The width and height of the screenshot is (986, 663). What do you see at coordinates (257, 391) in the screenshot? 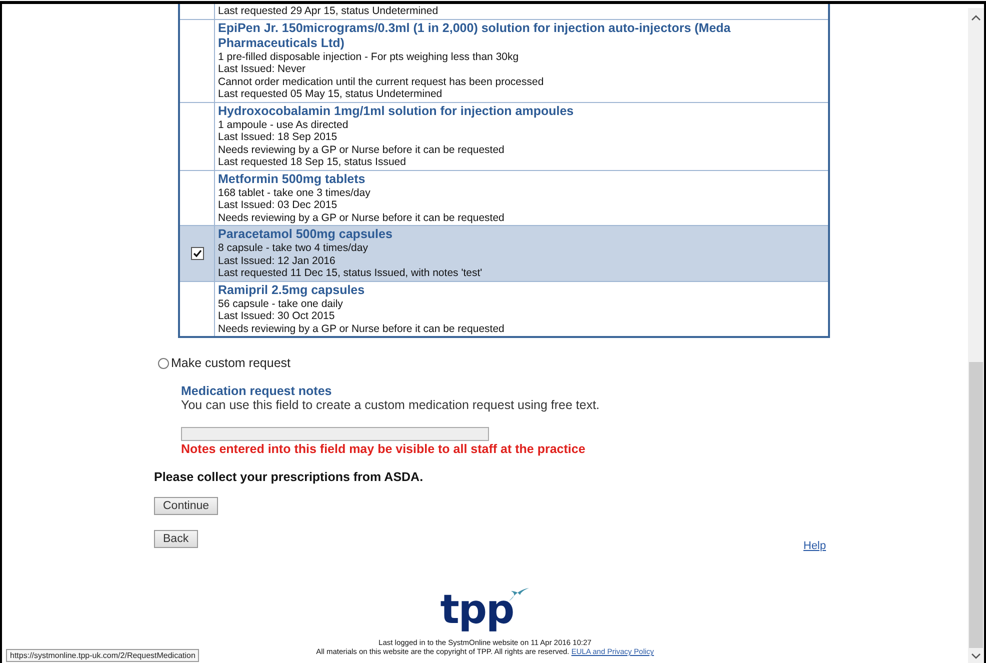
I see `notes-heading: Medication request notes` at bounding box center [257, 391].